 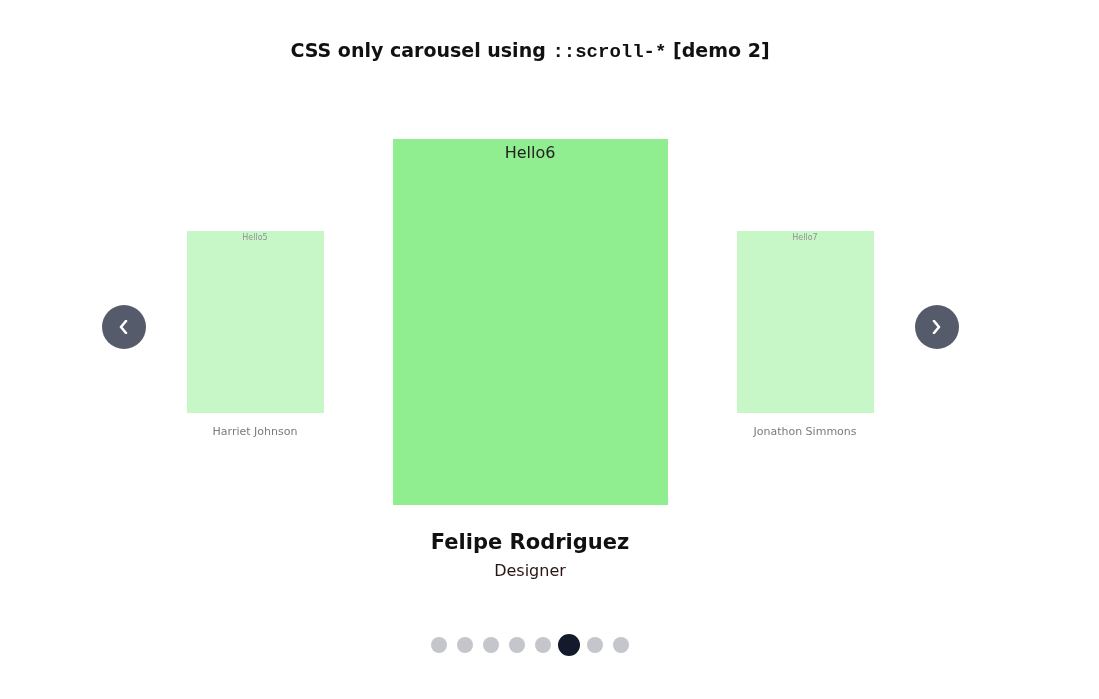 What do you see at coordinates (805, 432) in the screenshot?
I see `person-name: Jonathon Simmons` at bounding box center [805, 432].